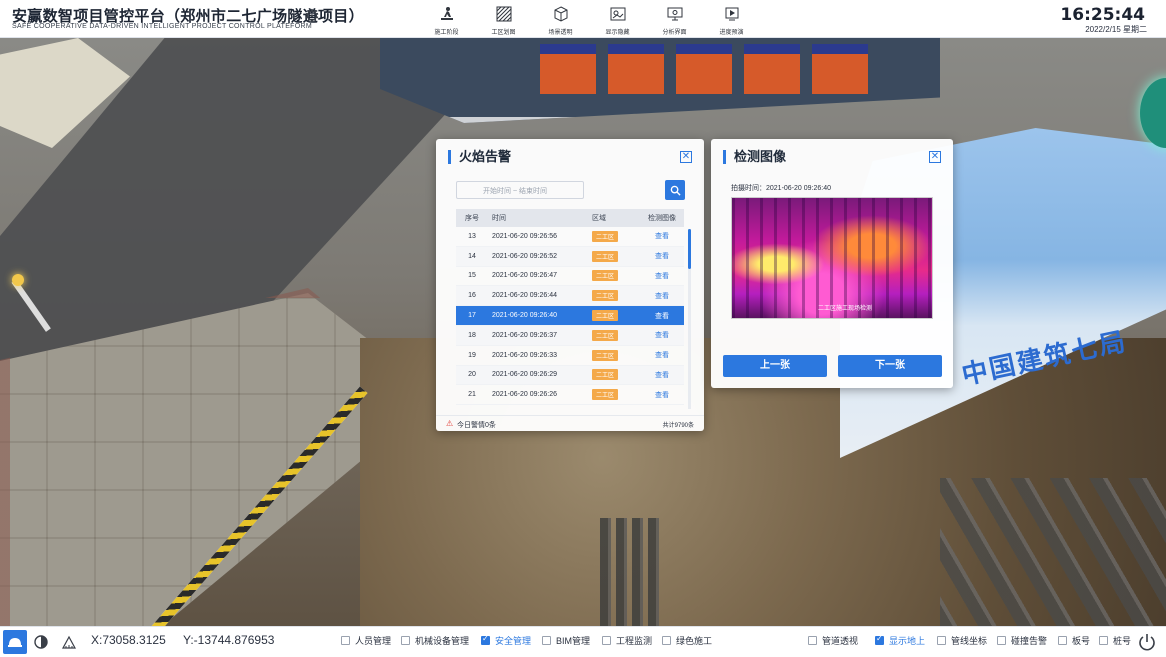 The width and height of the screenshot is (1166, 657). What do you see at coordinates (570, 335) in the screenshot?
I see `table-row: 18 2021-06-20 09:26:37 二工区 查看` at bounding box center [570, 335].